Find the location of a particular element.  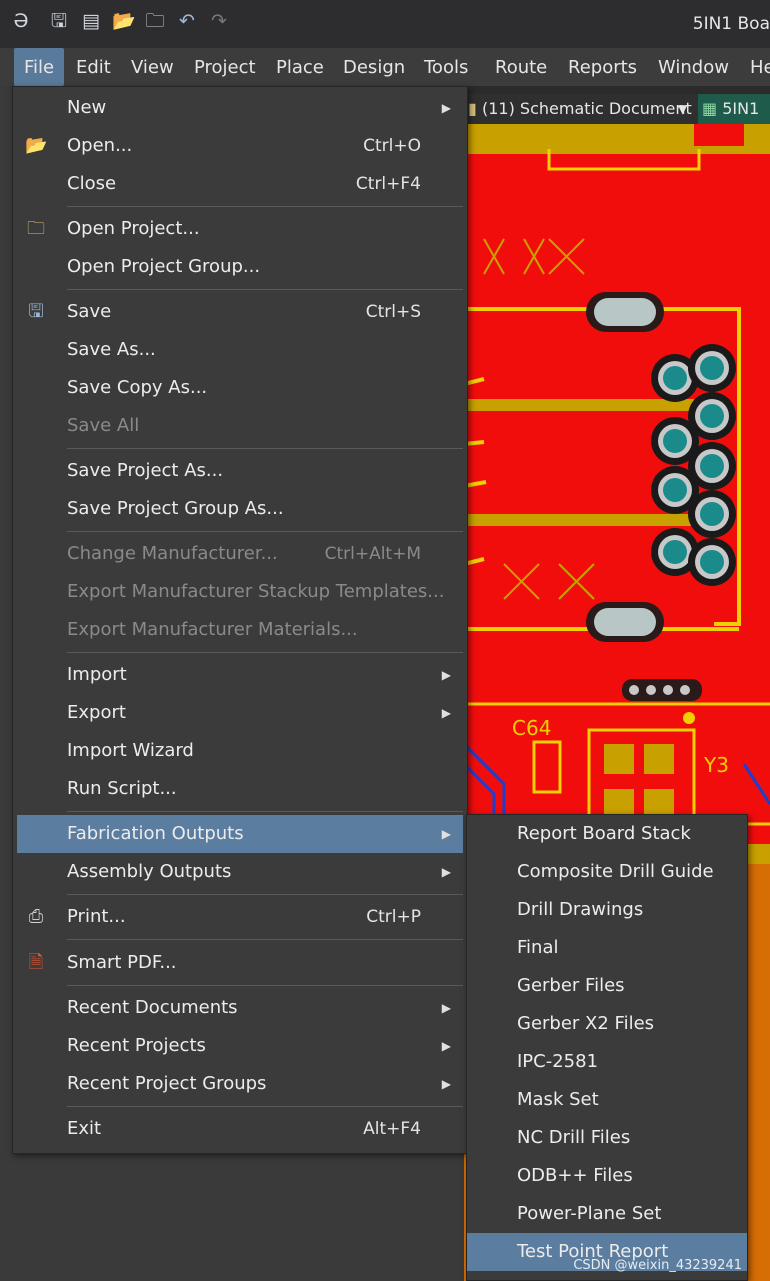

menu-item-label: Save is located at coordinates (89, 311).